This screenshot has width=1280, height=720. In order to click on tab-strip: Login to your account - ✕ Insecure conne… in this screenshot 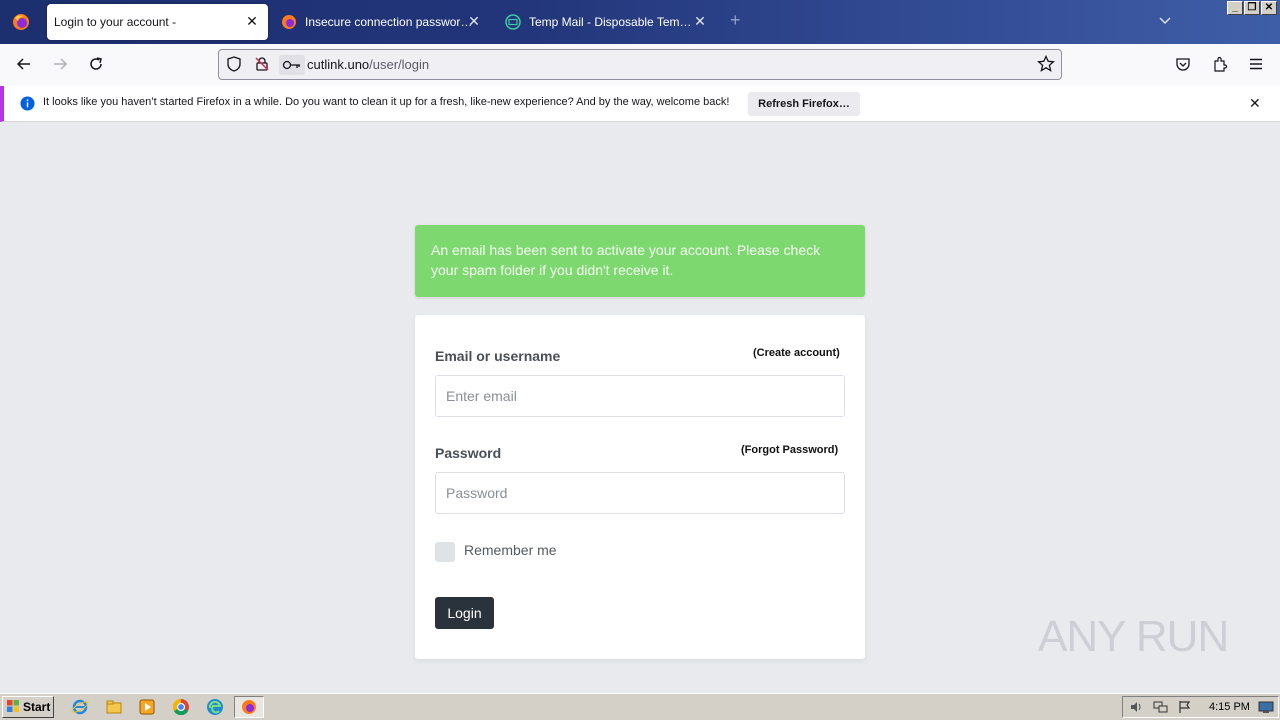, I will do `click(640, 22)`.